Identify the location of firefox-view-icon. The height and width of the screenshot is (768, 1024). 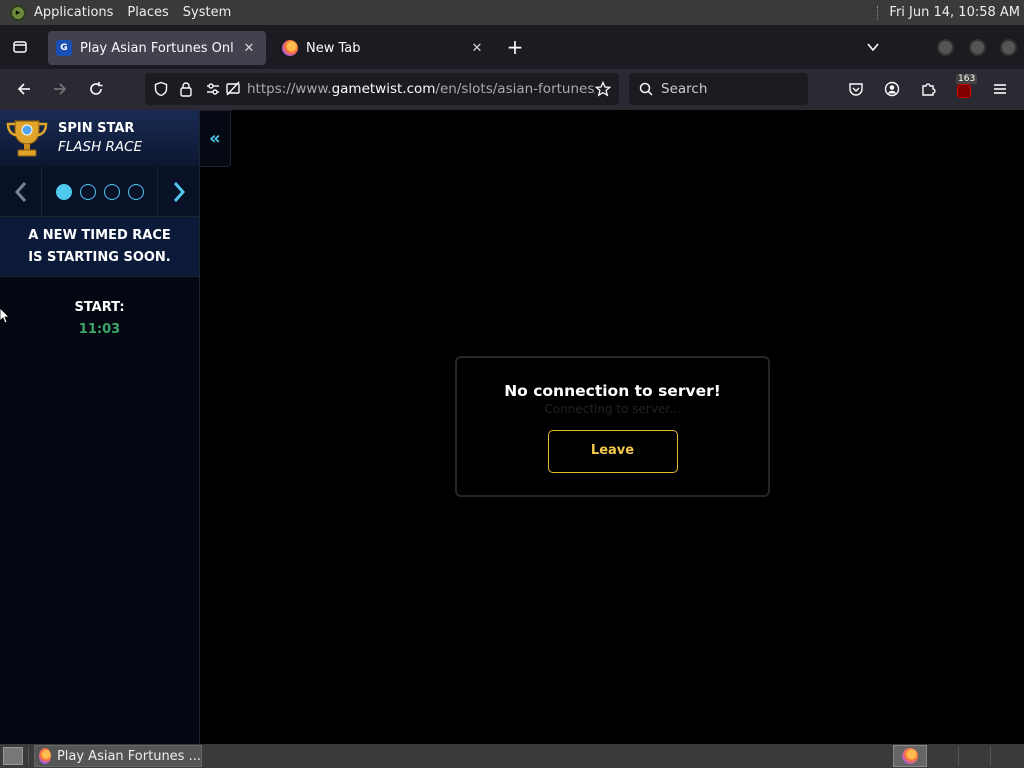
(20, 47).